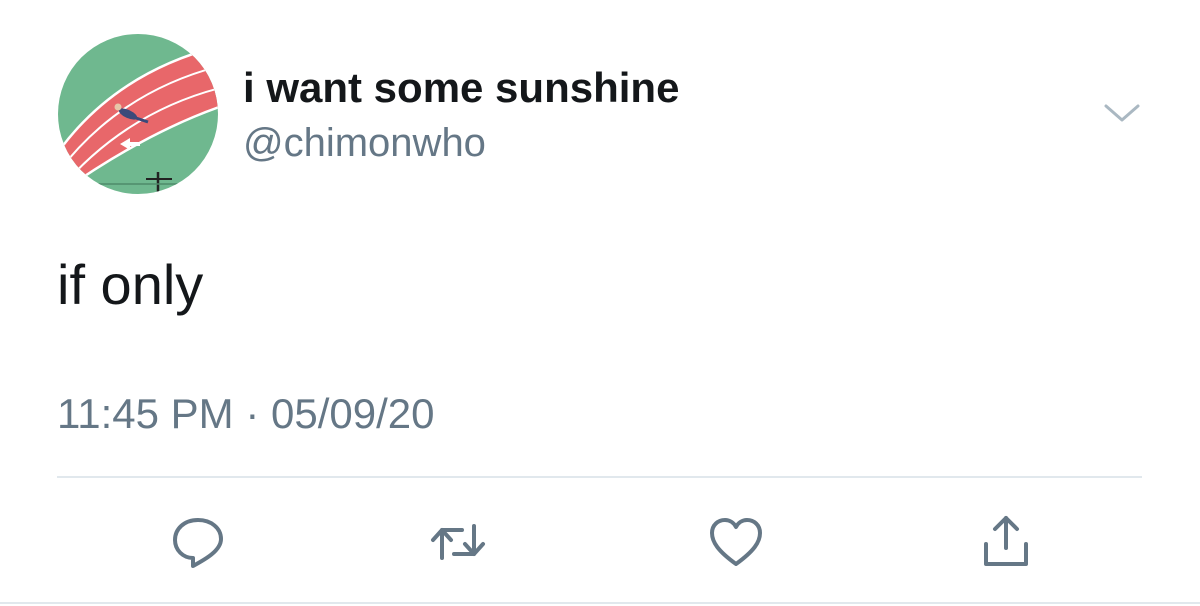 The height and width of the screenshot is (606, 1200). What do you see at coordinates (1122, 113) in the screenshot?
I see `chevron-down-icon` at bounding box center [1122, 113].